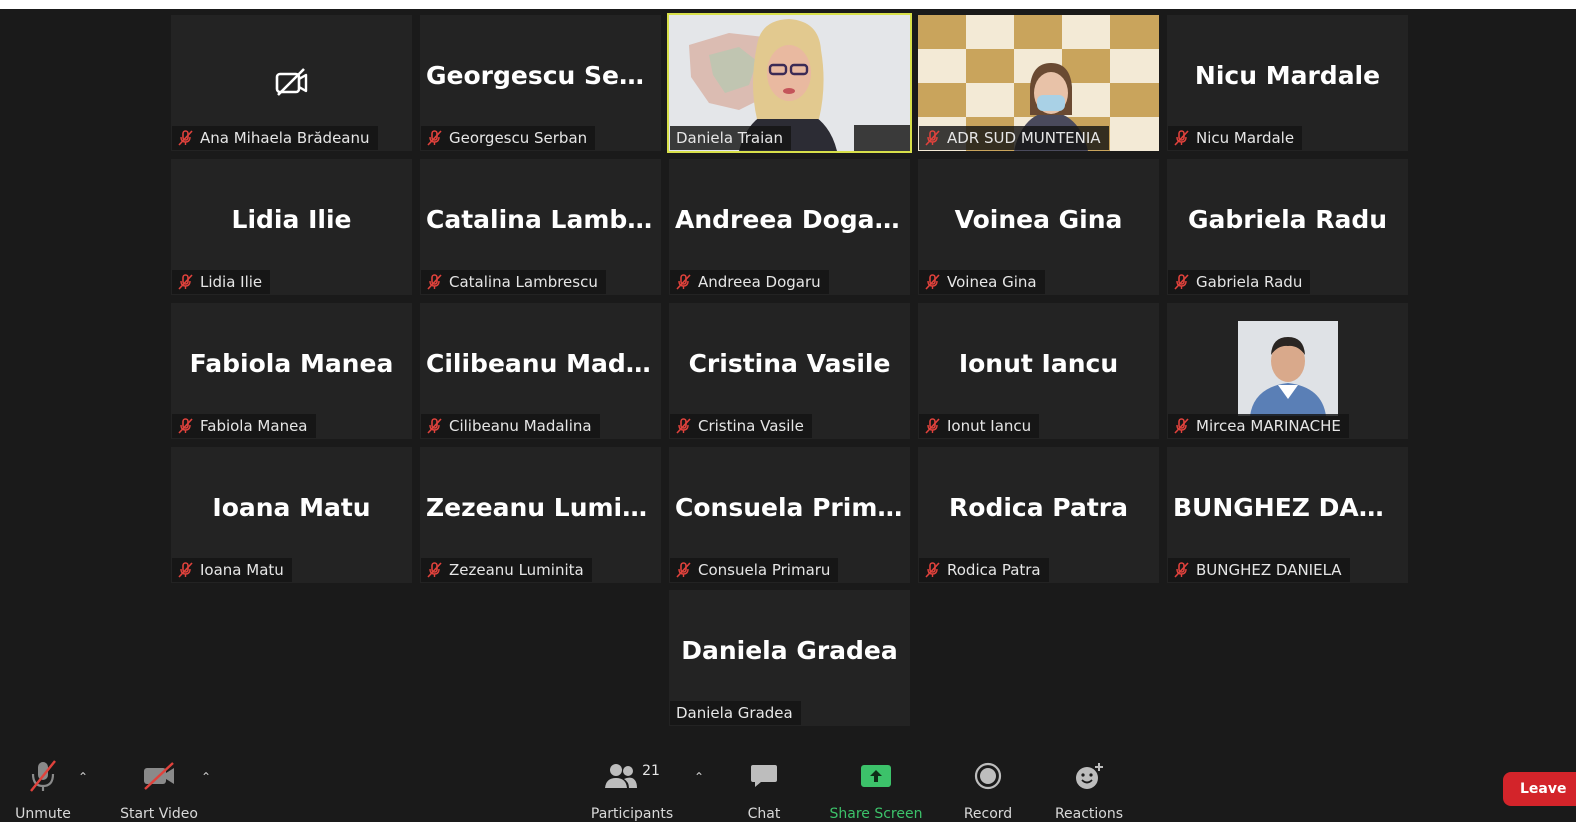  What do you see at coordinates (789, 650) in the screenshot?
I see `participant-display-name: Daniela Gradea` at bounding box center [789, 650].